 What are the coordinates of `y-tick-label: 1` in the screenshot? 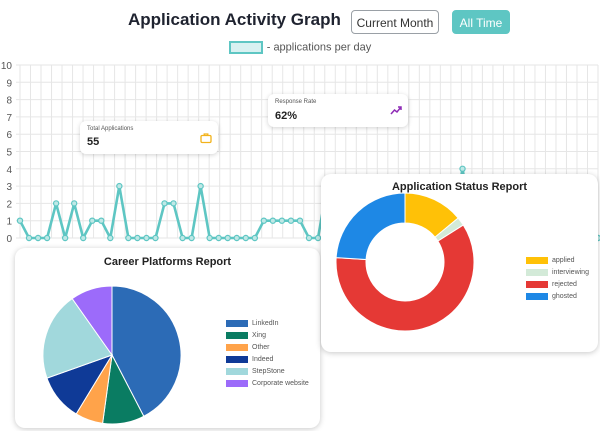 It's located at (9, 222).